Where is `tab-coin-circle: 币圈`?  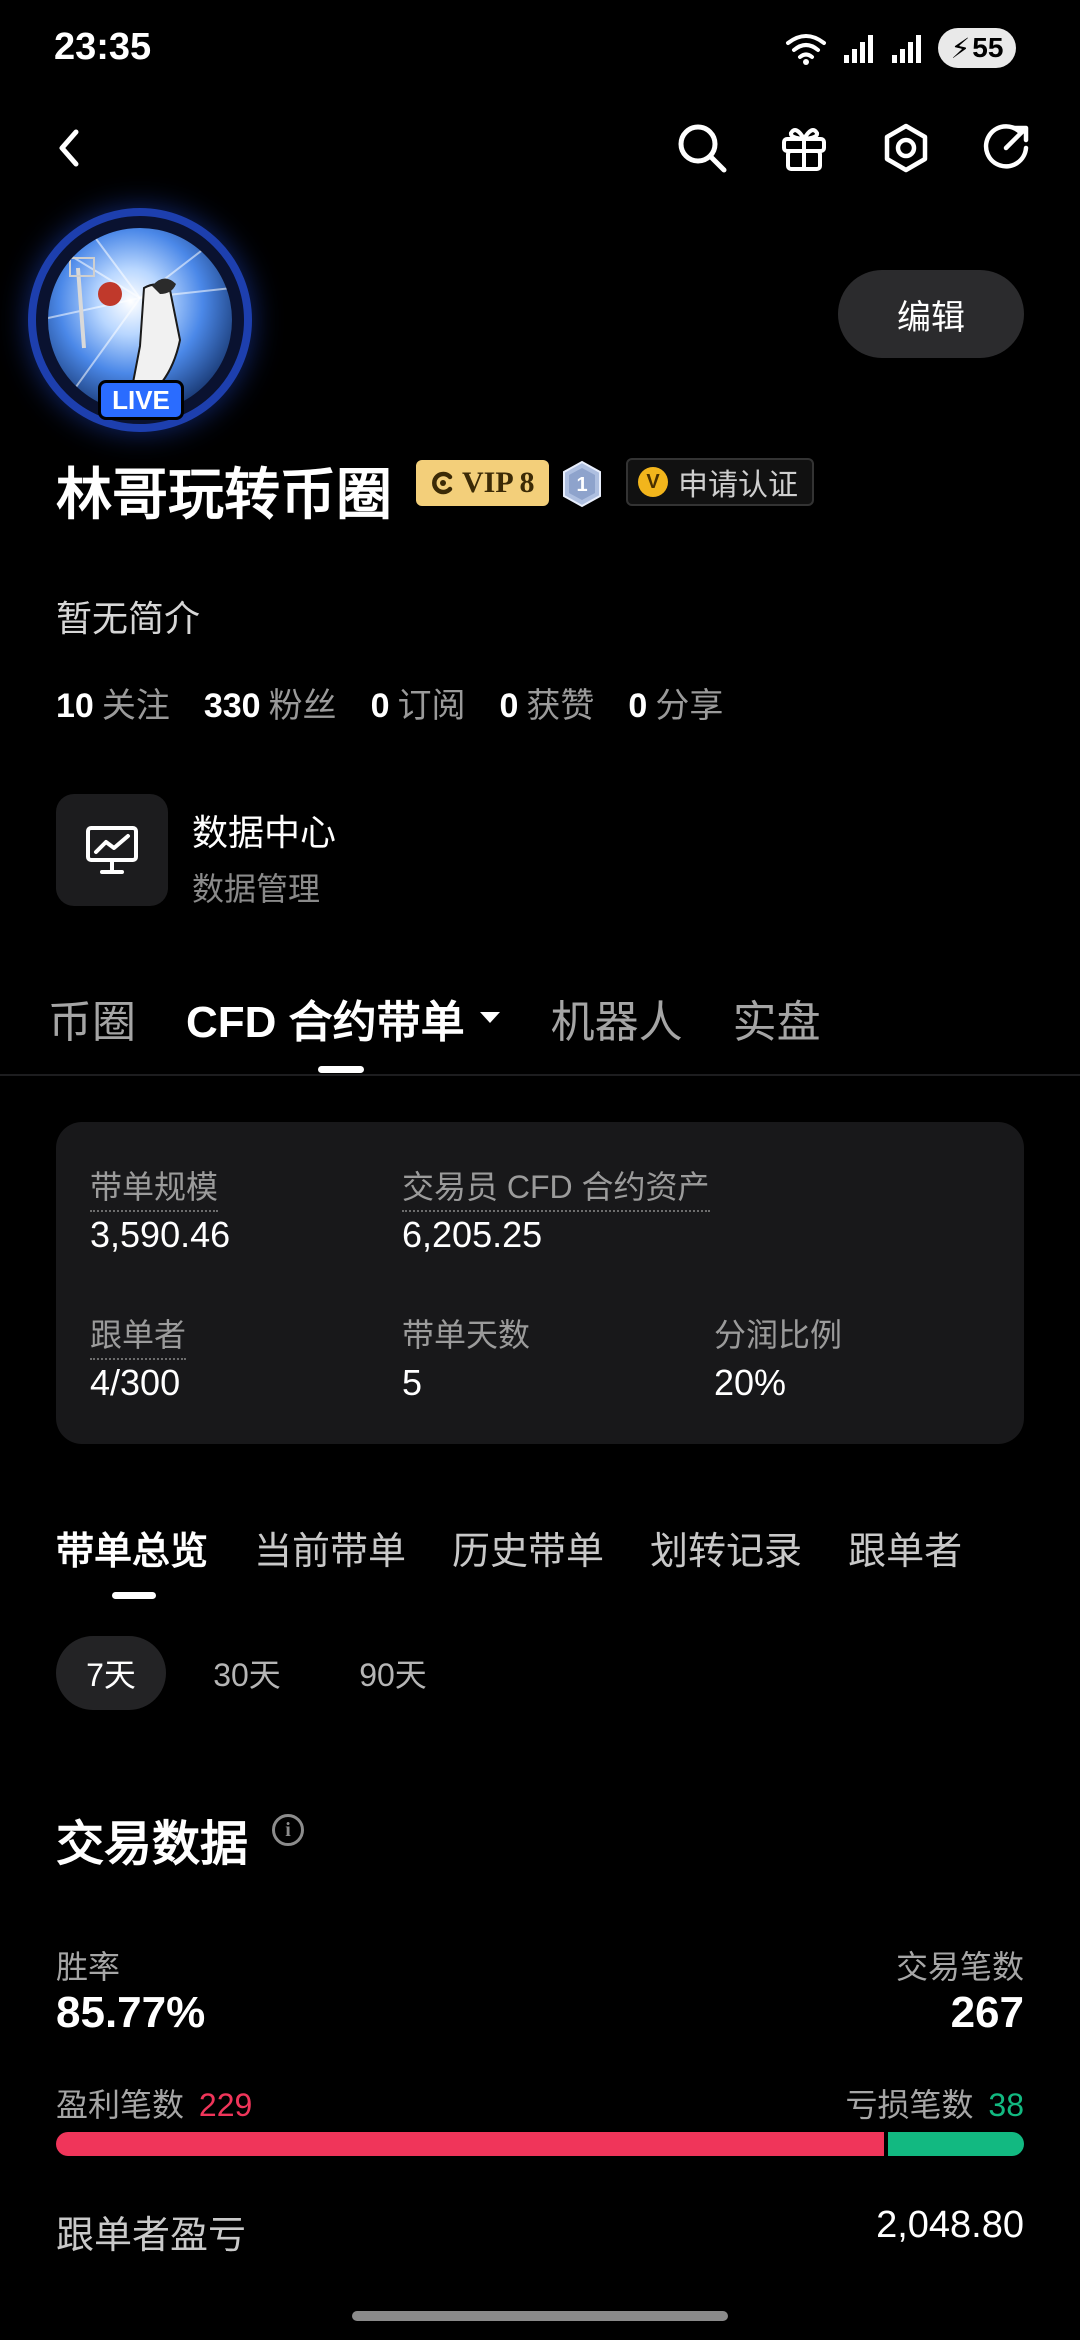 tab-coin-circle: 币圈 is located at coordinates (92, 1018).